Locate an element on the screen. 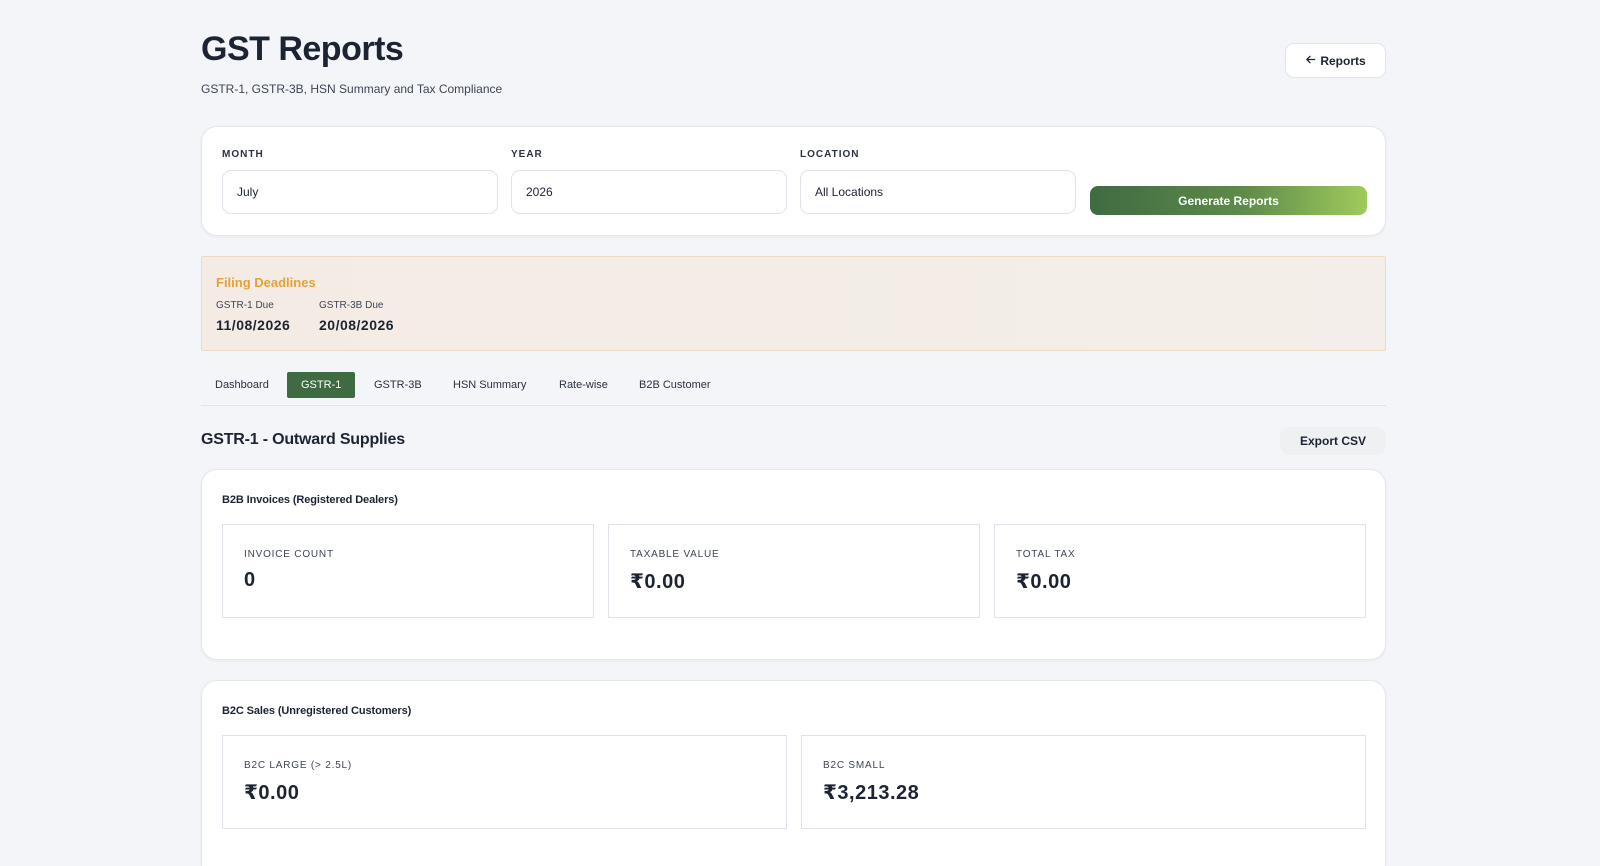  back-to-reports-button: Reports is located at coordinates (1335, 60).